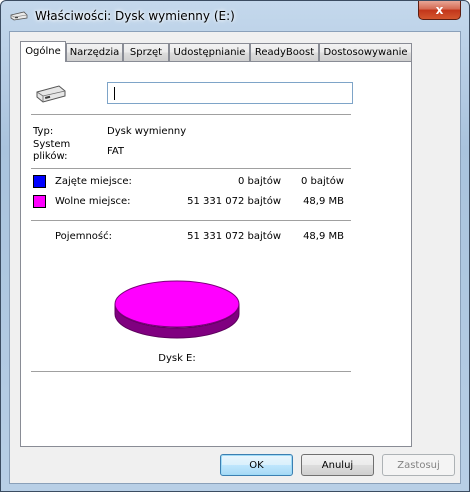  I want to click on used-space-size: 0 bajtów, so click(322, 181).